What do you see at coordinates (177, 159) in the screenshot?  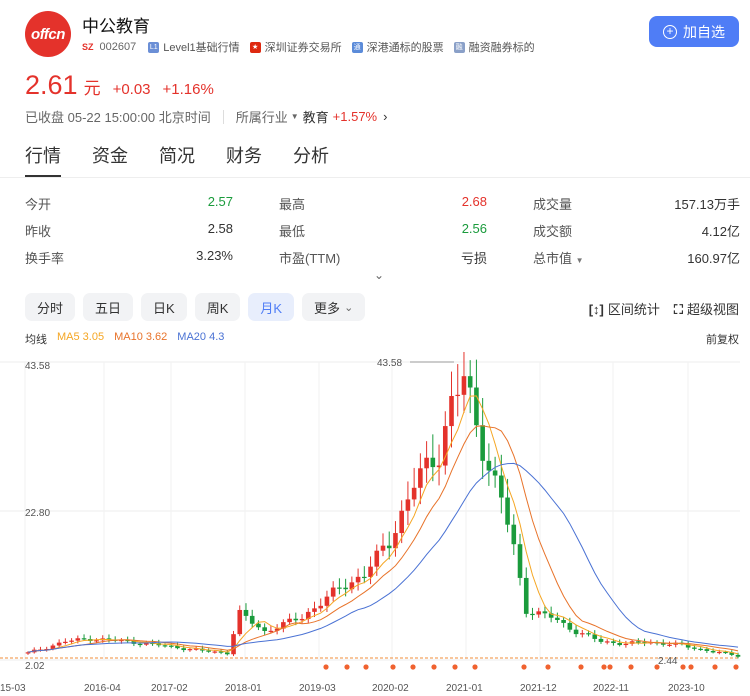 I see `tab-profile: 简况` at bounding box center [177, 159].